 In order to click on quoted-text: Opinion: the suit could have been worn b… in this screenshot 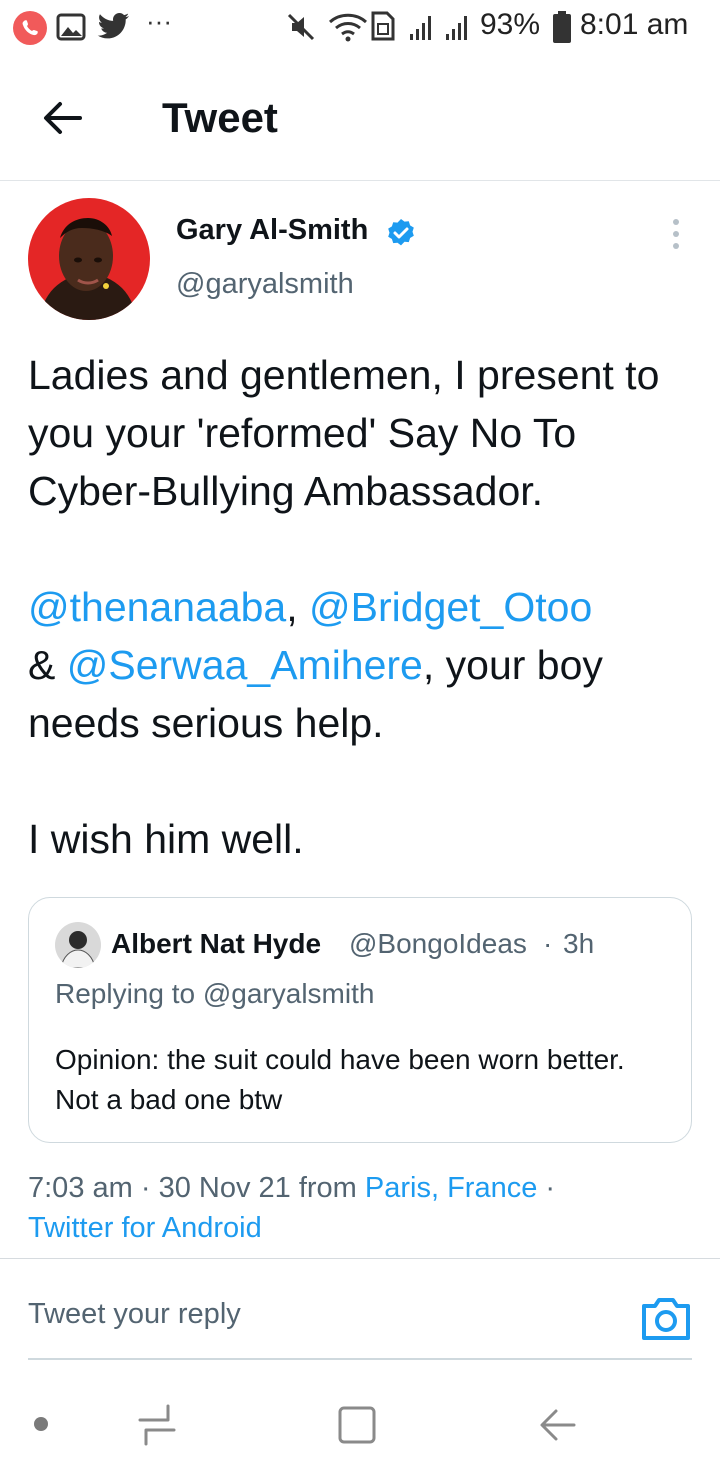, I will do `click(340, 1079)`.